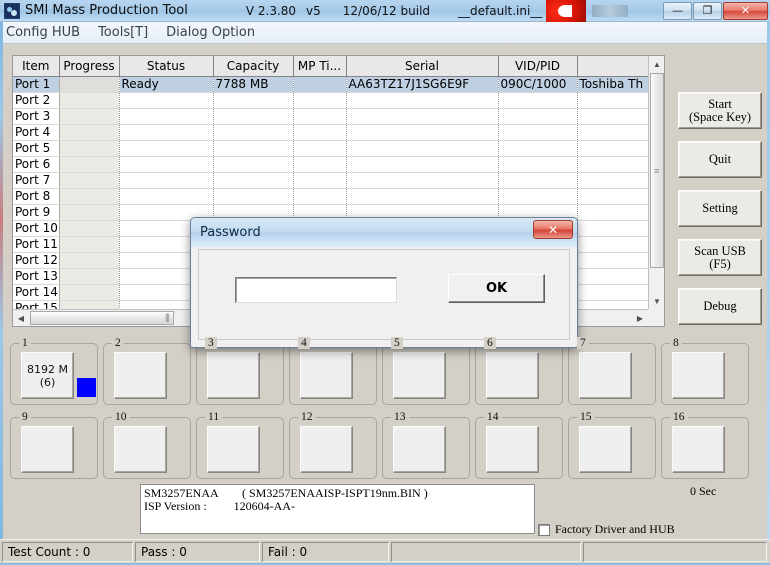 The image size is (770, 565). I want to click on start-button: Start (Space Key), so click(720, 110).